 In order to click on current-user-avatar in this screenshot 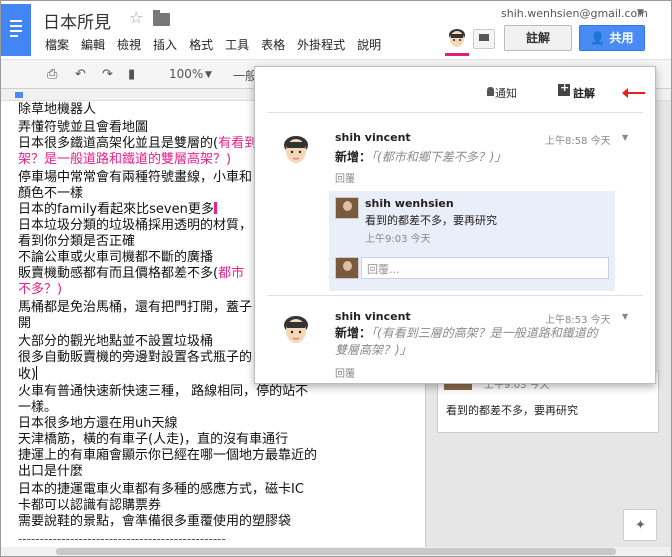, I will do `click(347, 268)`.